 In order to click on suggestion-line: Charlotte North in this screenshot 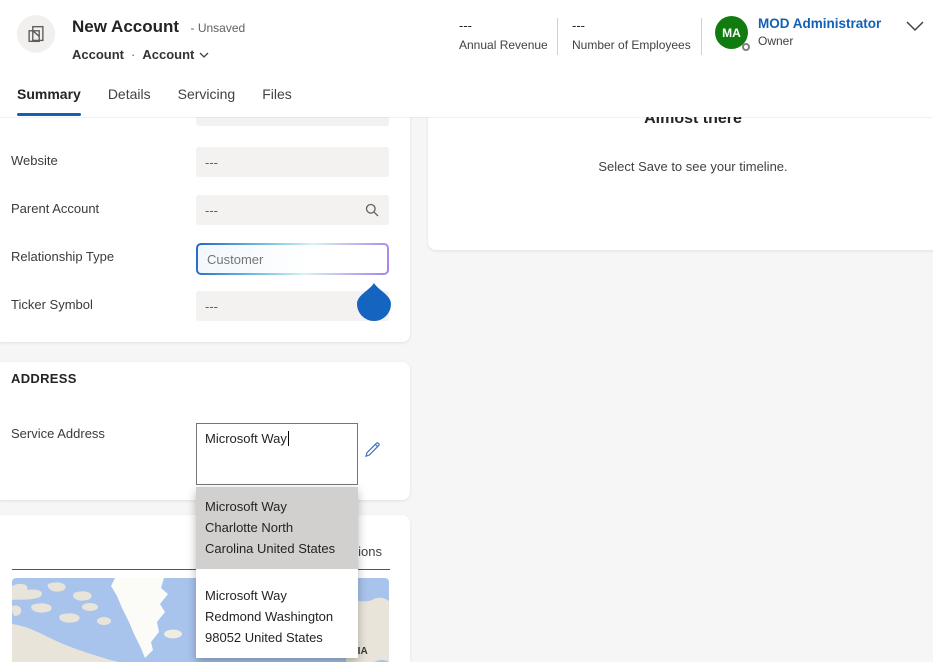, I will do `click(249, 527)`.